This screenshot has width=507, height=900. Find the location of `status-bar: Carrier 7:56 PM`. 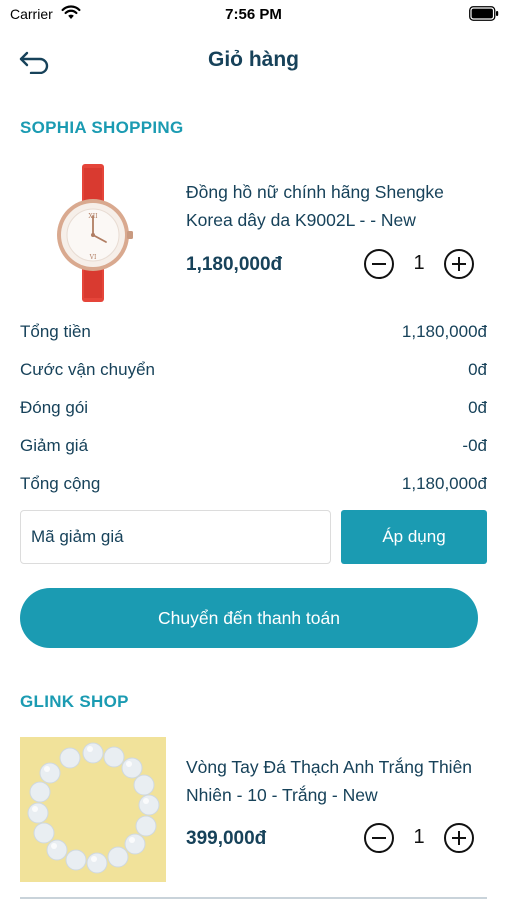

status-bar: Carrier 7:56 PM is located at coordinates (253, 15).